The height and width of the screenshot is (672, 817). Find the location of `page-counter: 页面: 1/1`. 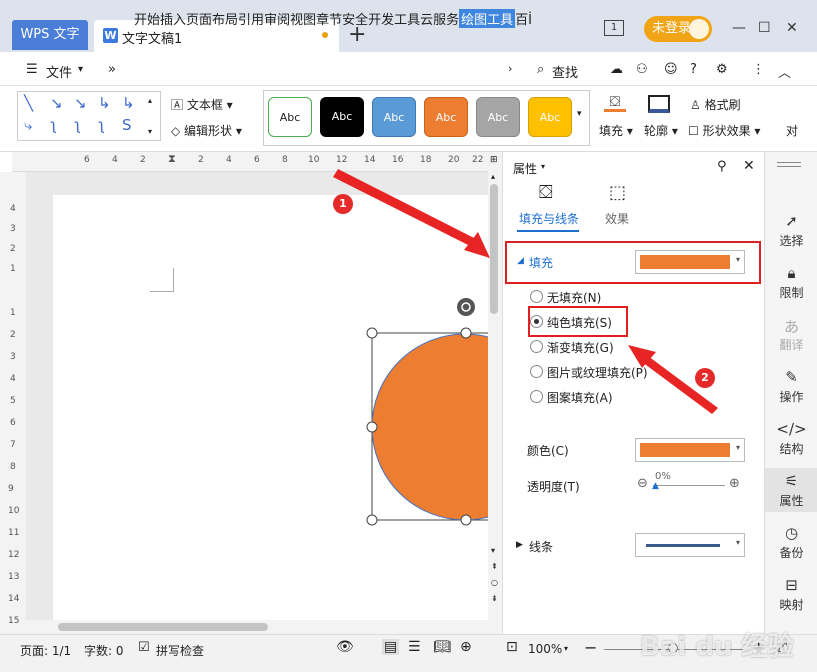

page-counter: 页面: 1/1 is located at coordinates (45, 650).